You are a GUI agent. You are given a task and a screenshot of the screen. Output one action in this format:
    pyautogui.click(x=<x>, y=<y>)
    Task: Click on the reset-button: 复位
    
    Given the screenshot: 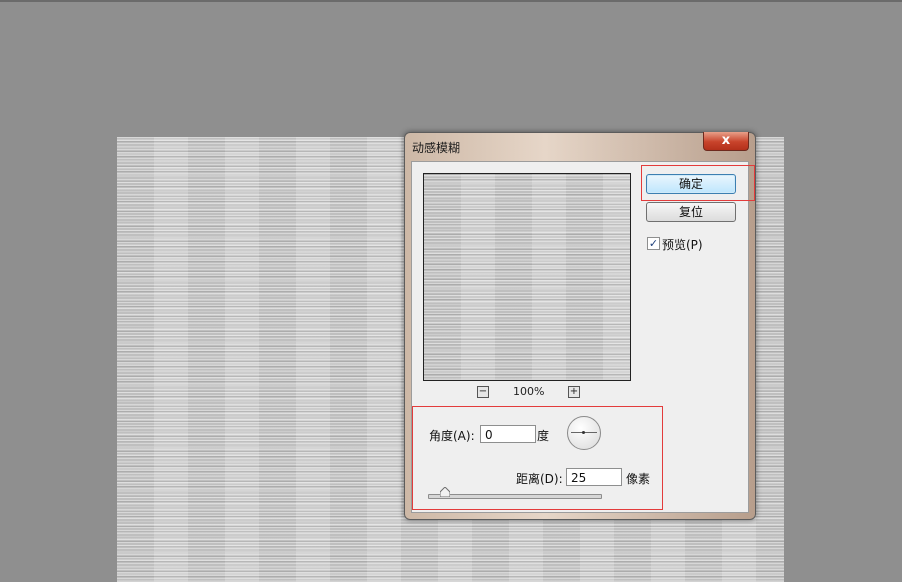 What is the action you would take?
    pyautogui.click(x=691, y=212)
    